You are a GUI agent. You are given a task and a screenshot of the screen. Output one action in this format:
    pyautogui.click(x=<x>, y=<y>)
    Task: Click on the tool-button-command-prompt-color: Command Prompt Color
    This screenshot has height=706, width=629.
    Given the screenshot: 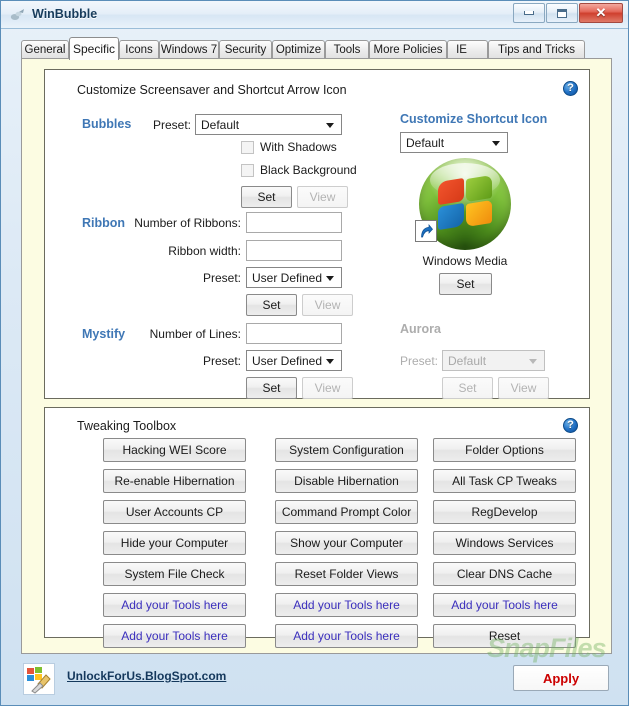 What is the action you would take?
    pyautogui.click(x=346, y=512)
    